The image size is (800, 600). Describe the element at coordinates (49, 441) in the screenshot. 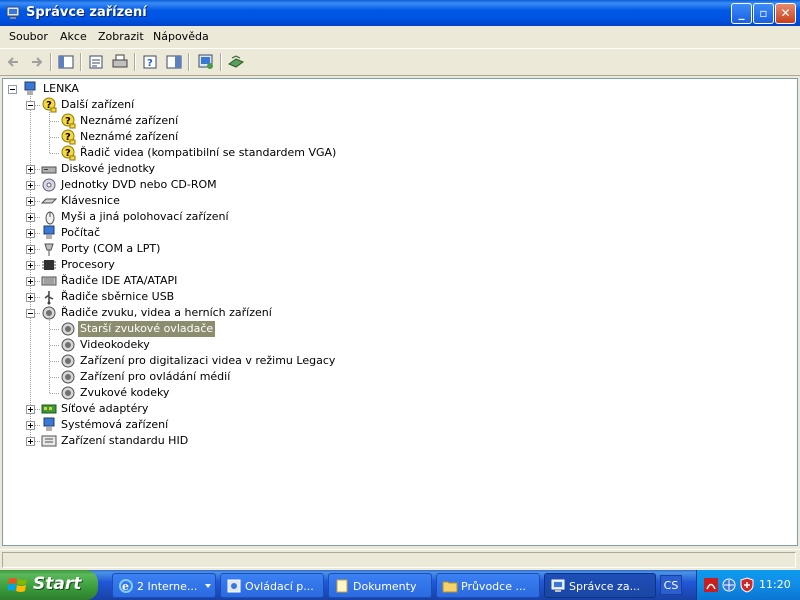

I see `hid-icon` at that location.